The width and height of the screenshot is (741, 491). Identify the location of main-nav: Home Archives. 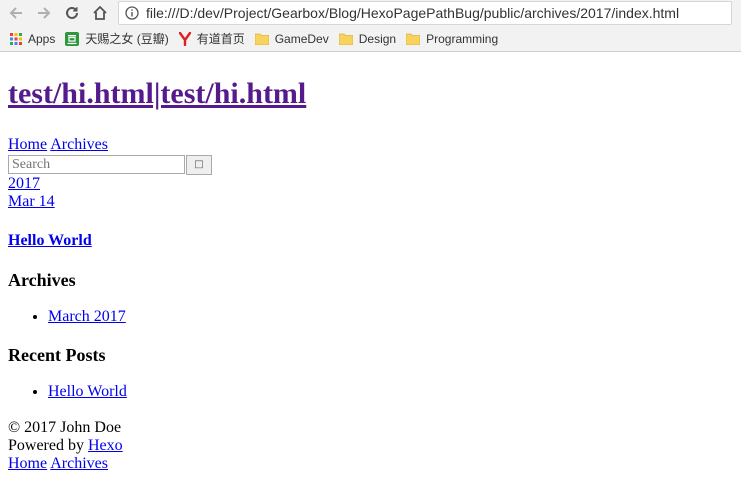
(370, 145).